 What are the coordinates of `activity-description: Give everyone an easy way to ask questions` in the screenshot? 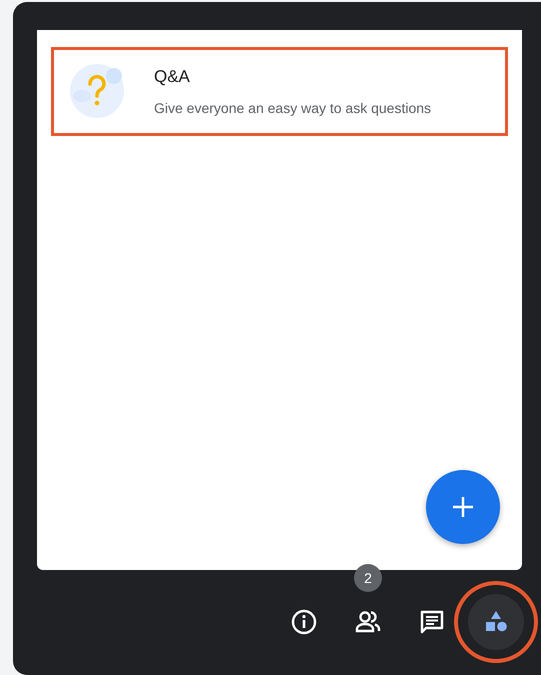 It's located at (293, 108).